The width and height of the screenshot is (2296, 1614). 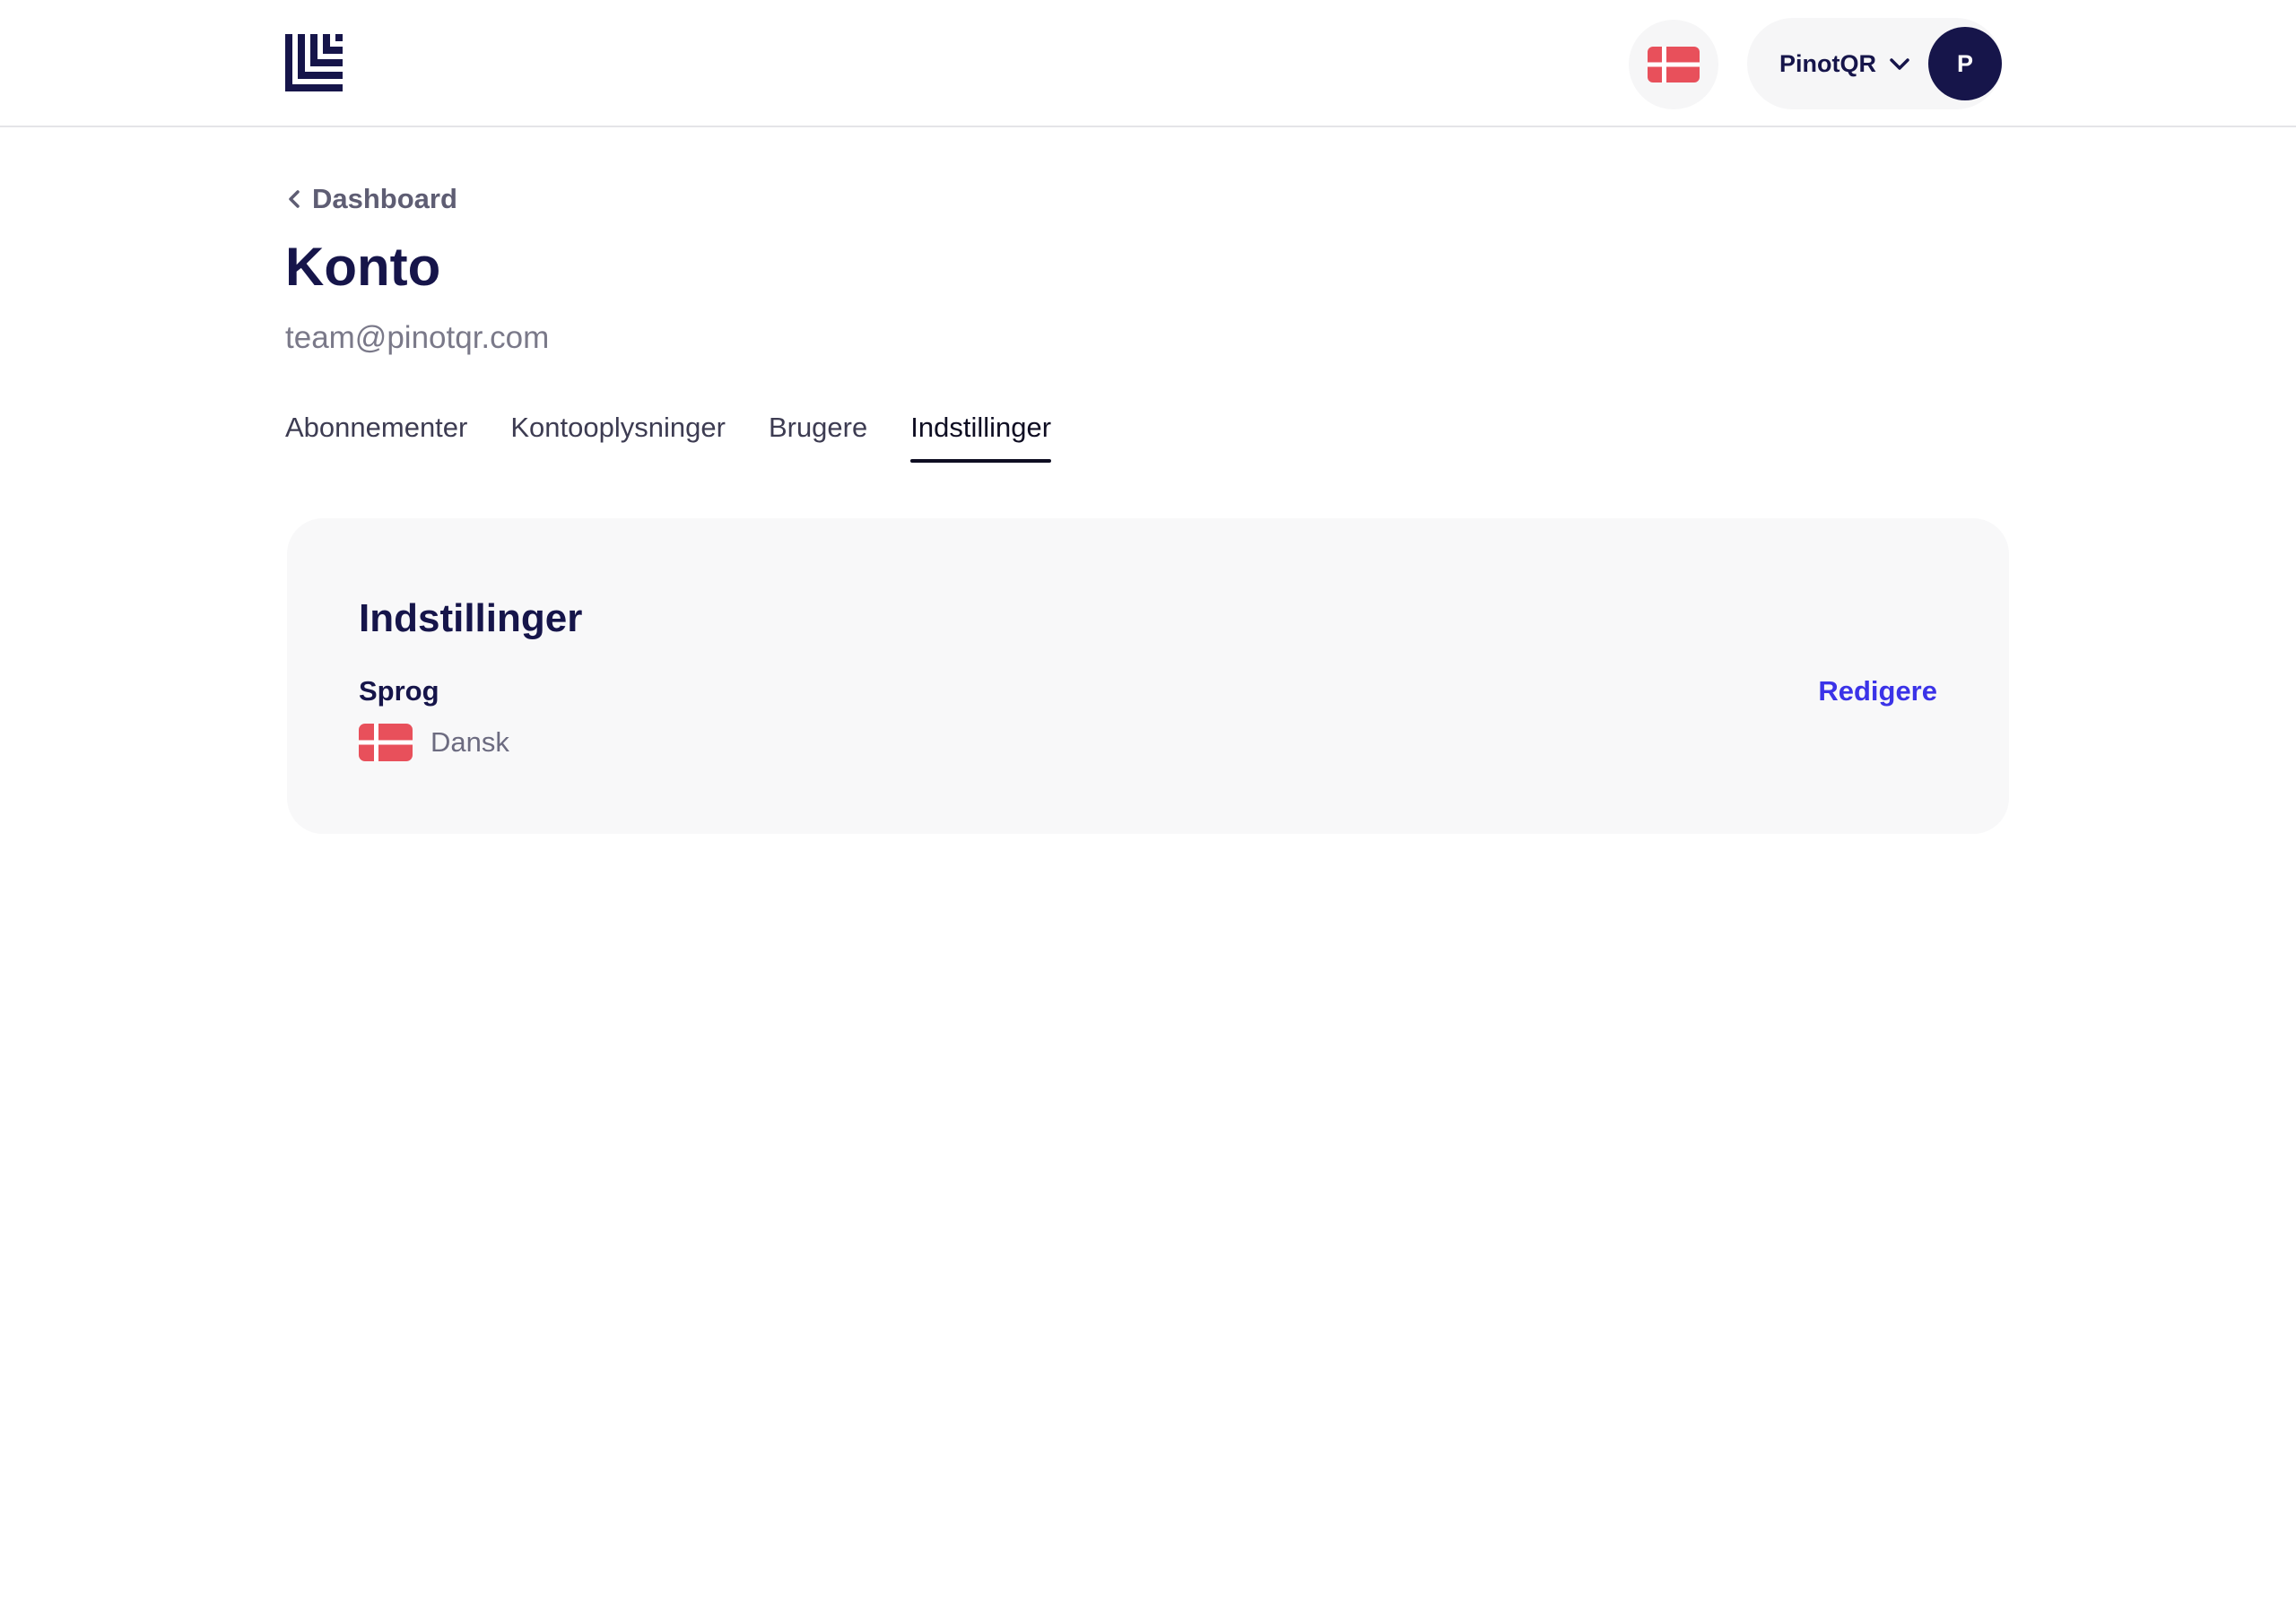 What do you see at coordinates (384, 198) in the screenshot?
I see `back-link-label: Dashboard` at bounding box center [384, 198].